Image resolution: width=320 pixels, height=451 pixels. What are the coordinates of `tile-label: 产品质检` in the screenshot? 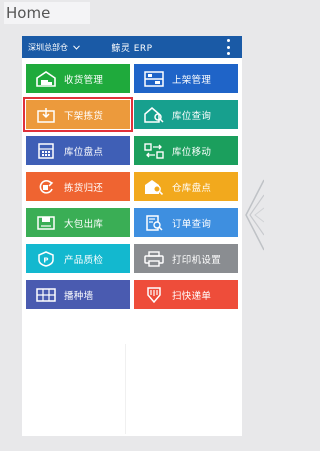 It's located at (84, 260).